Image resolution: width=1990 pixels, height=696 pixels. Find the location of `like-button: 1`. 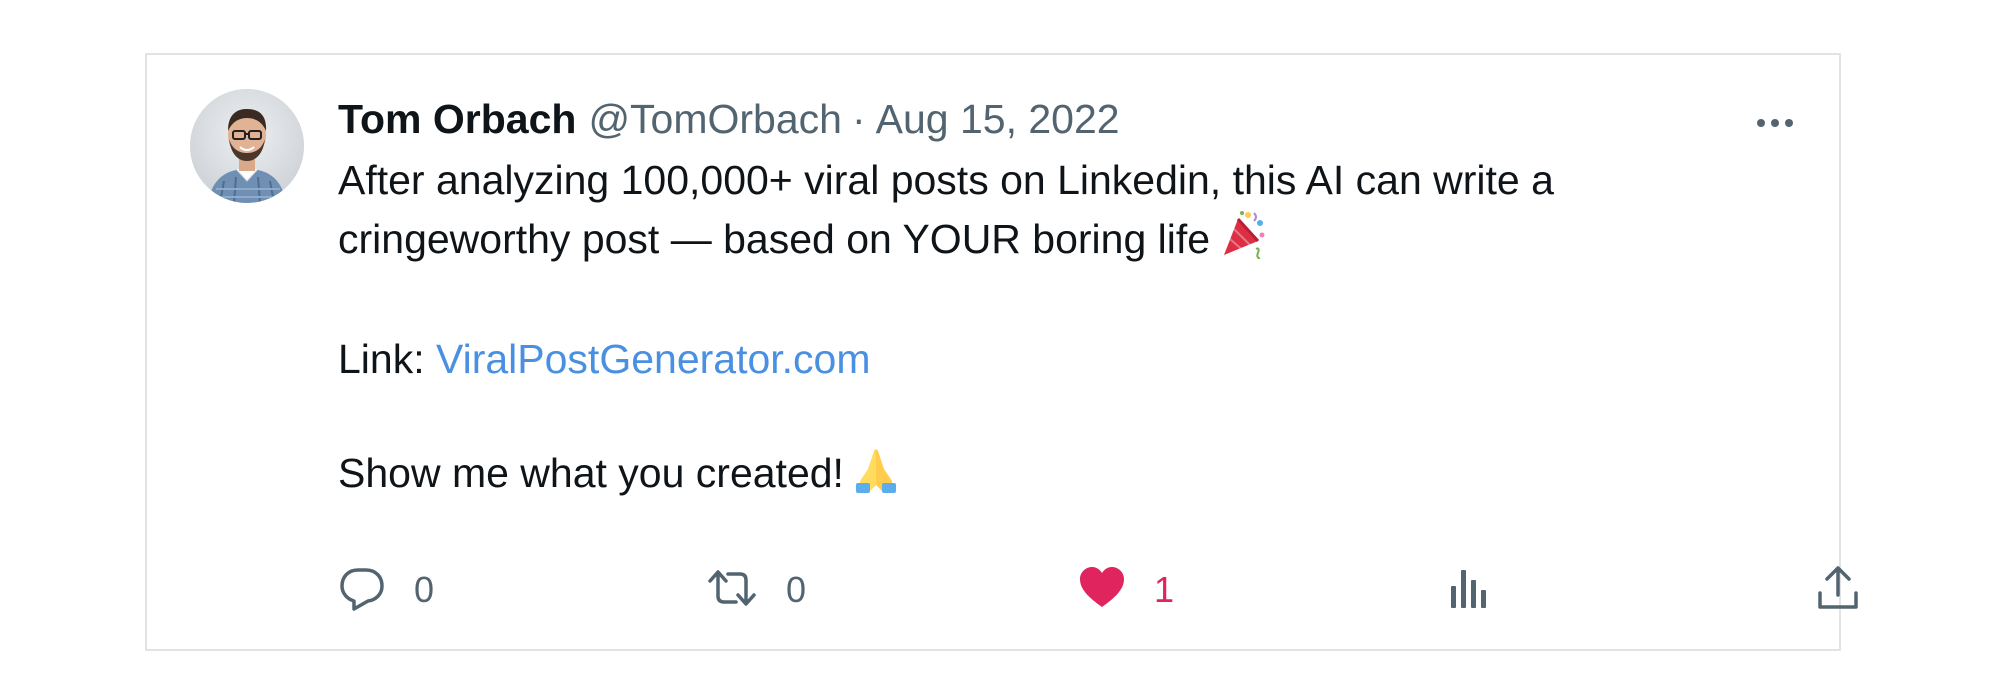

like-button: 1 is located at coordinates (1126, 590).